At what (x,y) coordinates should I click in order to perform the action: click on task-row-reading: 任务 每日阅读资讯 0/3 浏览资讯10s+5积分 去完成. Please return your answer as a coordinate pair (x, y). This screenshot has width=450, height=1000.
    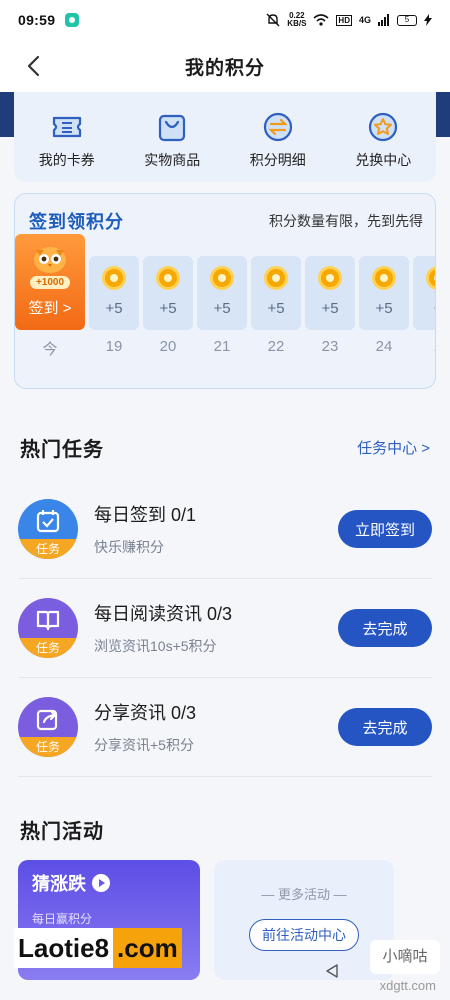
    Looking at the image, I should click on (225, 628).